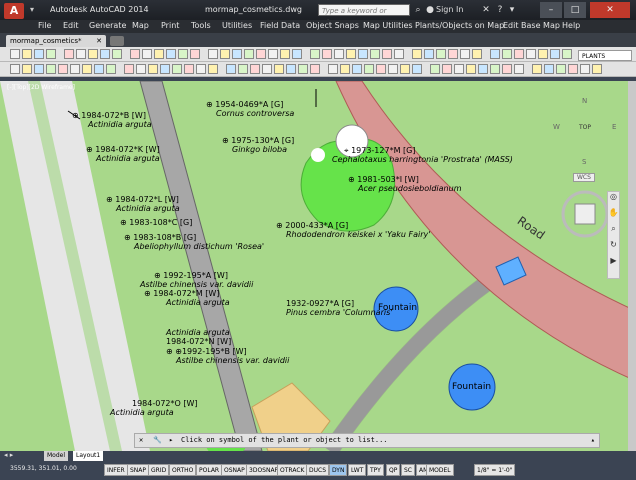 The height and width of the screenshot is (480, 636). Describe the element at coordinates (584, 162) in the screenshot. I see `viewcube-south: S` at that location.